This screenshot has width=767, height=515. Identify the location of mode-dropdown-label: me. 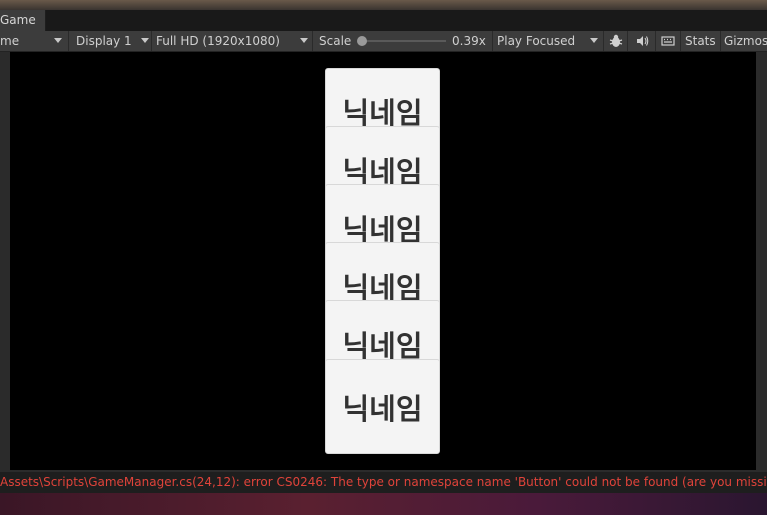
(10, 41).